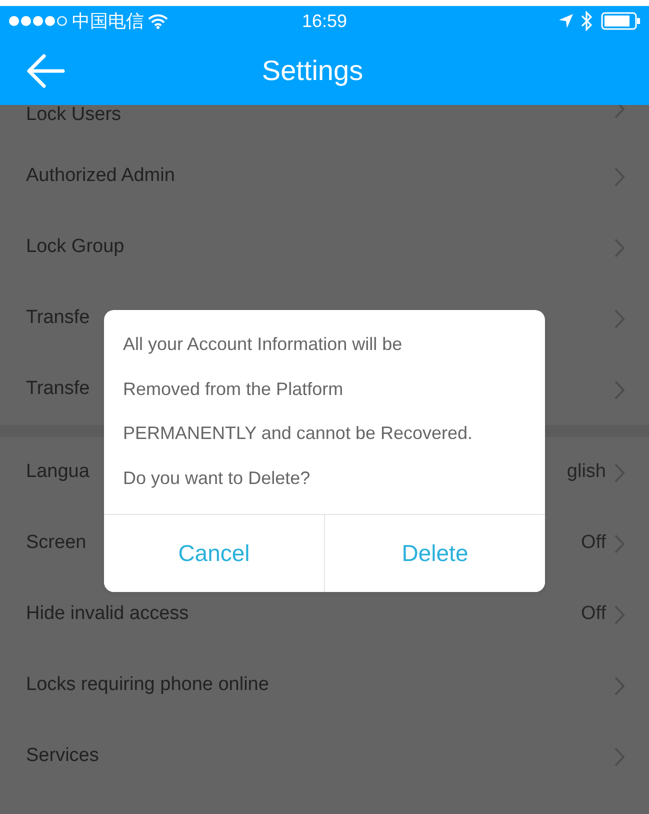 The height and width of the screenshot is (814, 649). What do you see at coordinates (214, 553) in the screenshot?
I see `dialog-button: Cancel` at bounding box center [214, 553].